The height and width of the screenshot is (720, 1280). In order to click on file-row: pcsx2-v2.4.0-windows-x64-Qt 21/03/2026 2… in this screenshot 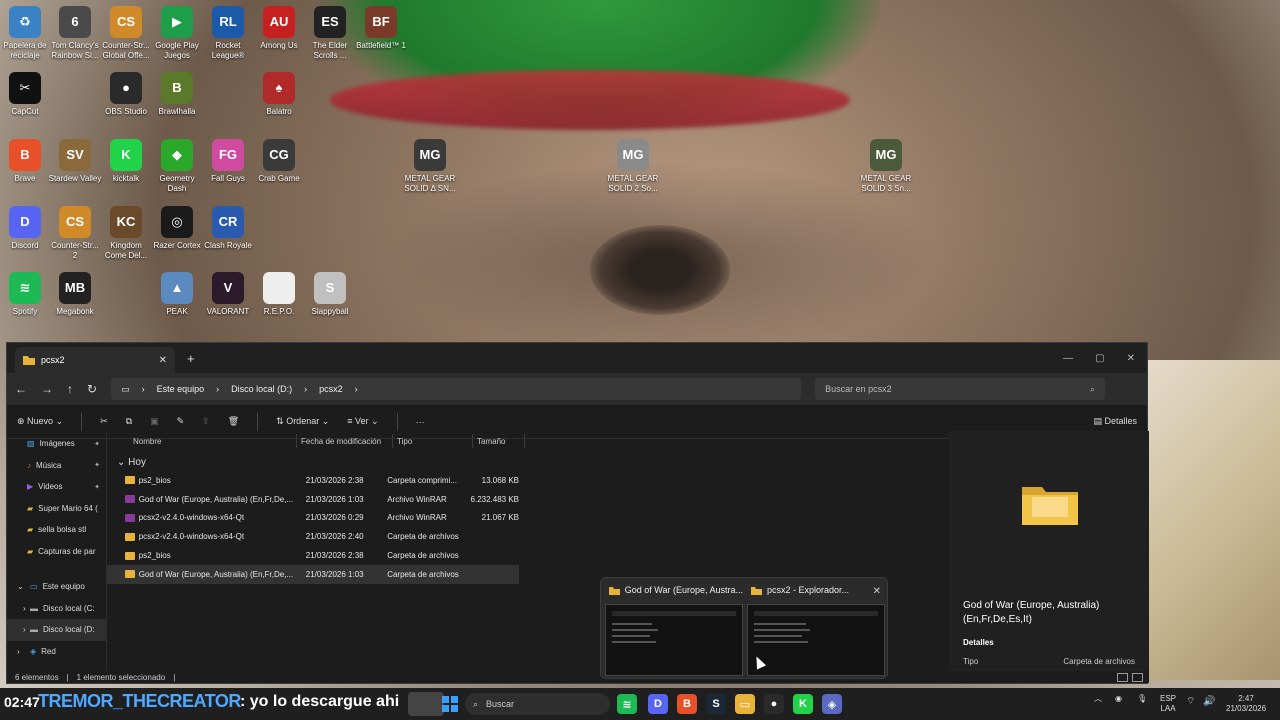, I will do `click(313, 536)`.